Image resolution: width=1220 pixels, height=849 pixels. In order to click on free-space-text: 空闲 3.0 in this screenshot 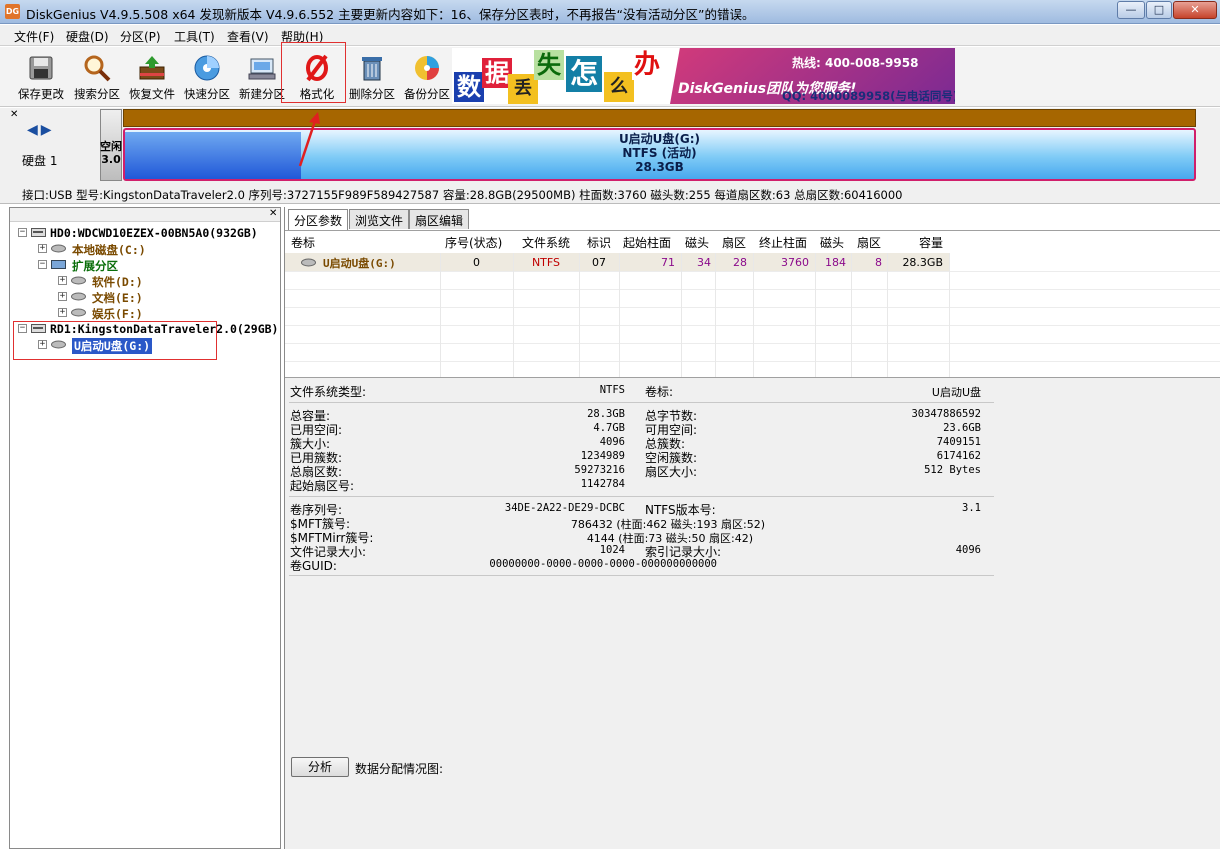, I will do `click(111, 153)`.